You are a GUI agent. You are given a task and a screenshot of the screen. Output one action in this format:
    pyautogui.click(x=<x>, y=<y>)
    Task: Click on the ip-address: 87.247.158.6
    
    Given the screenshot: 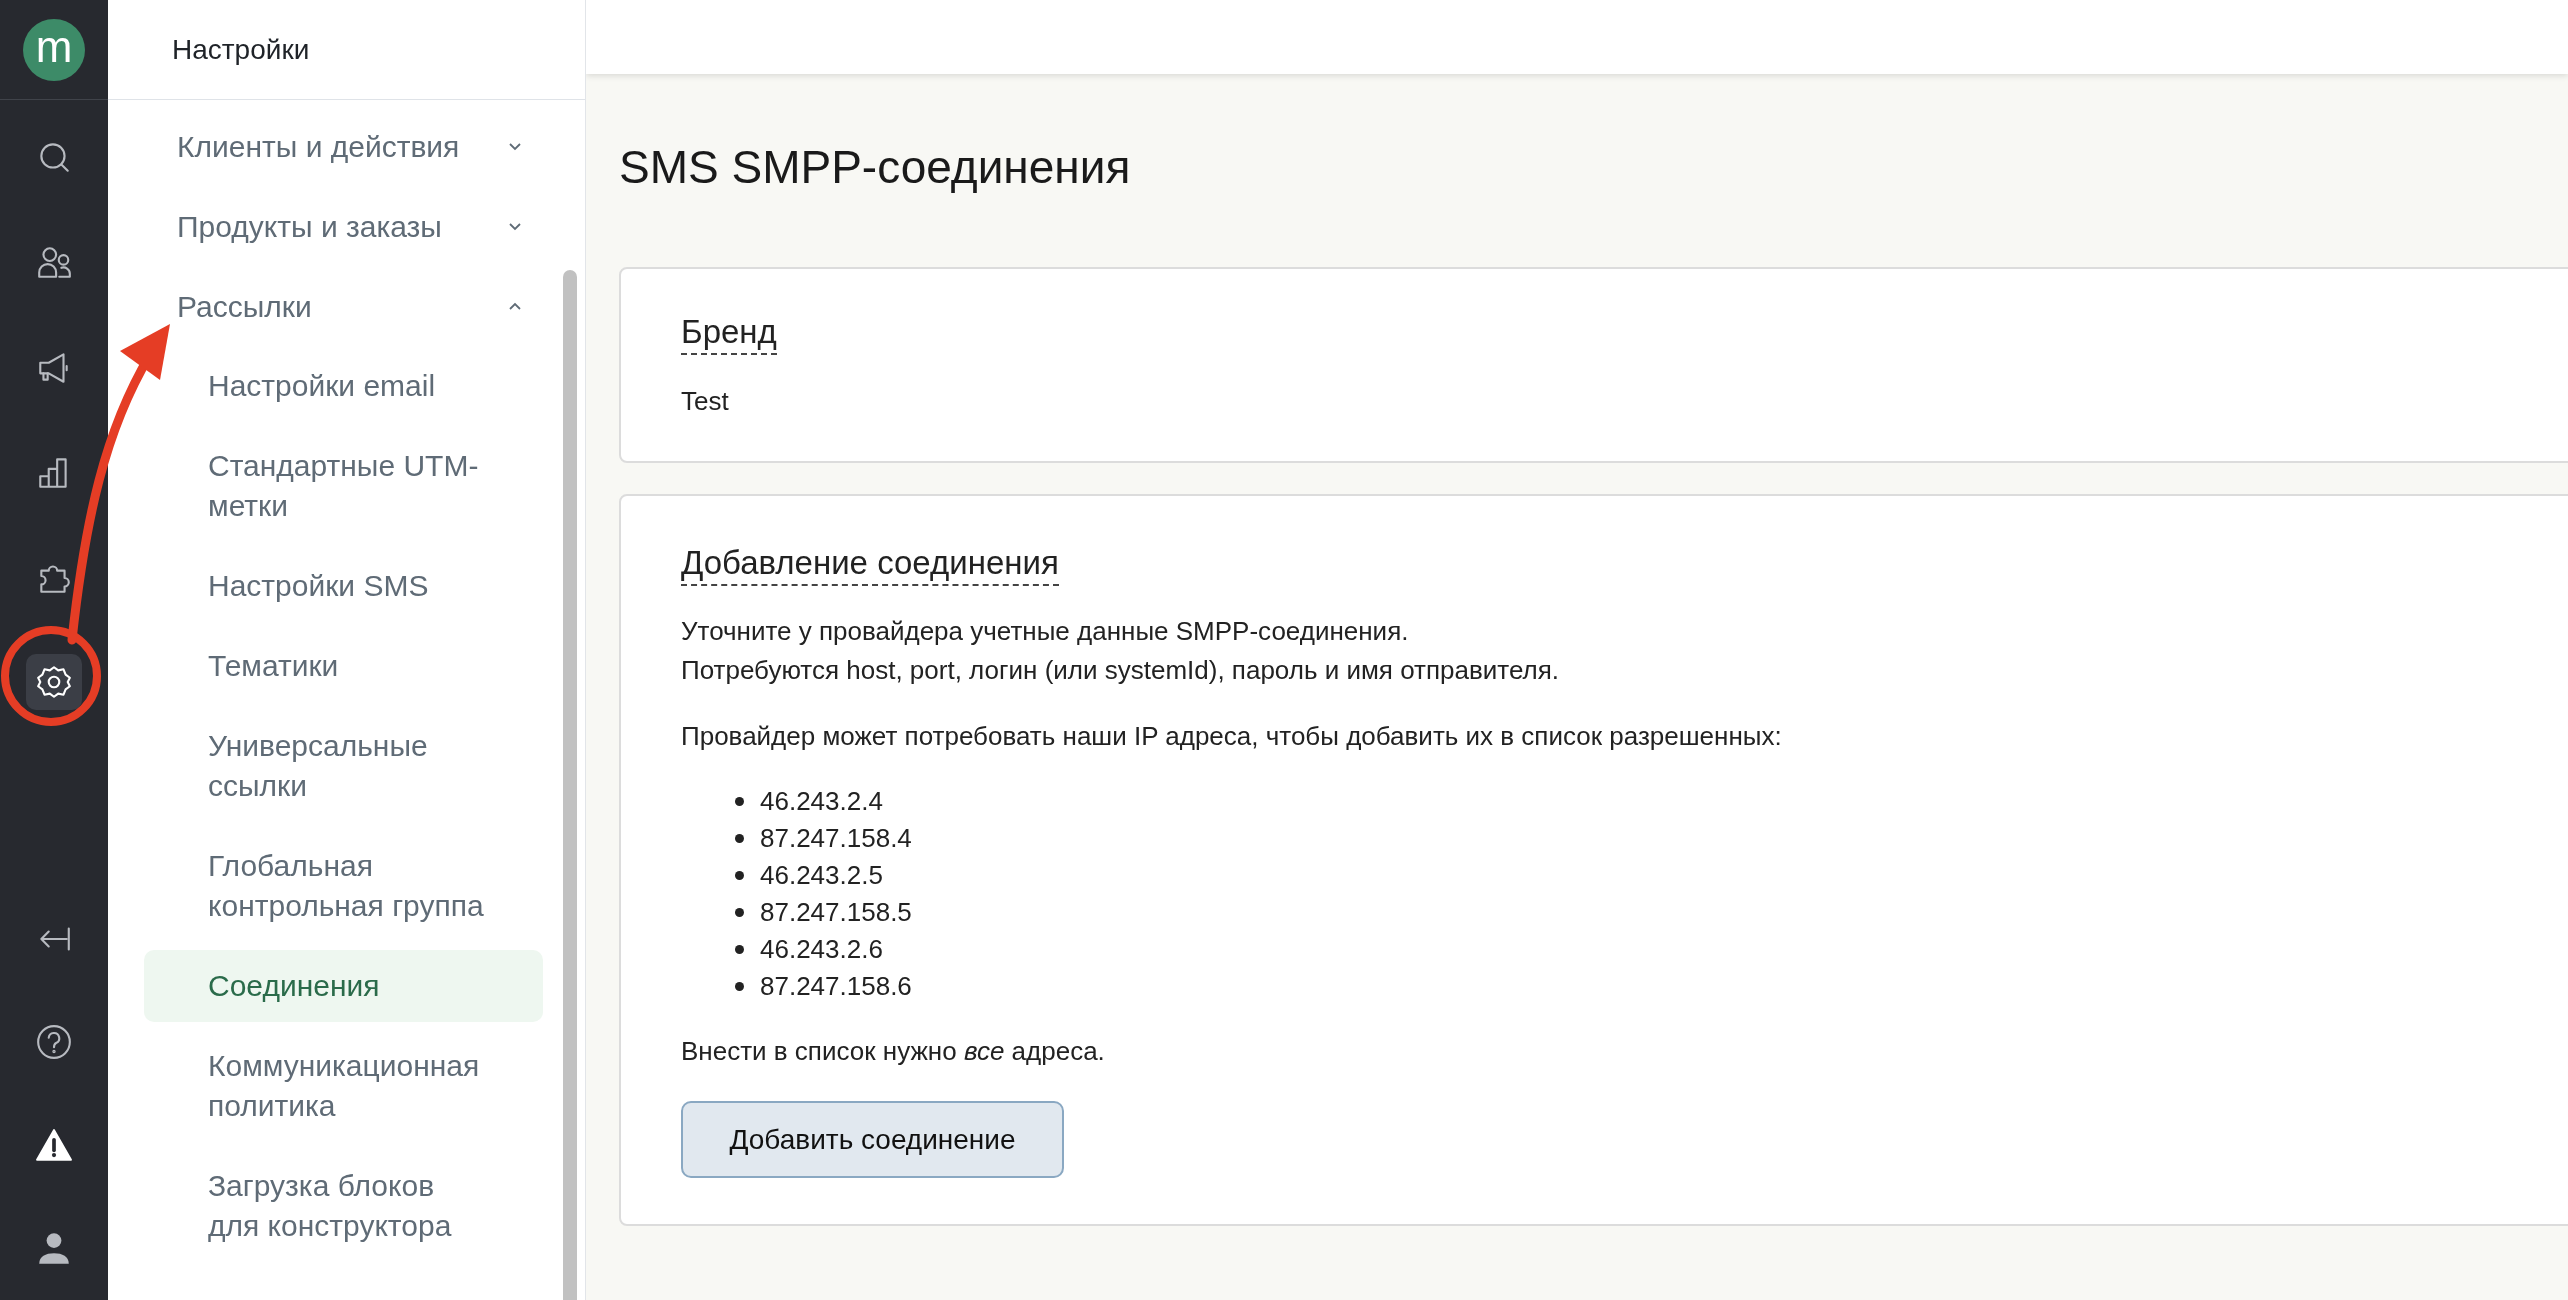 What is the action you would take?
    pyautogui.click(x=836, y=986)
    